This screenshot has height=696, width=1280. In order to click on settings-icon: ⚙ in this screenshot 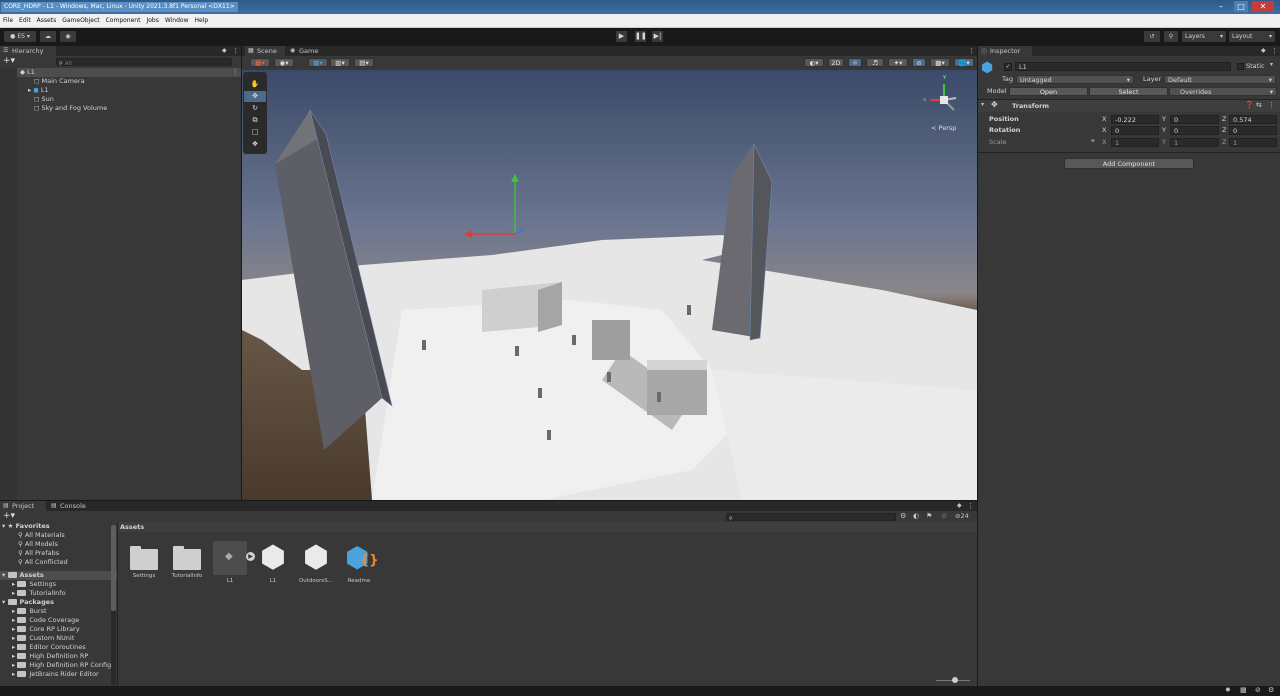, I will do `click(1271, 690)`.